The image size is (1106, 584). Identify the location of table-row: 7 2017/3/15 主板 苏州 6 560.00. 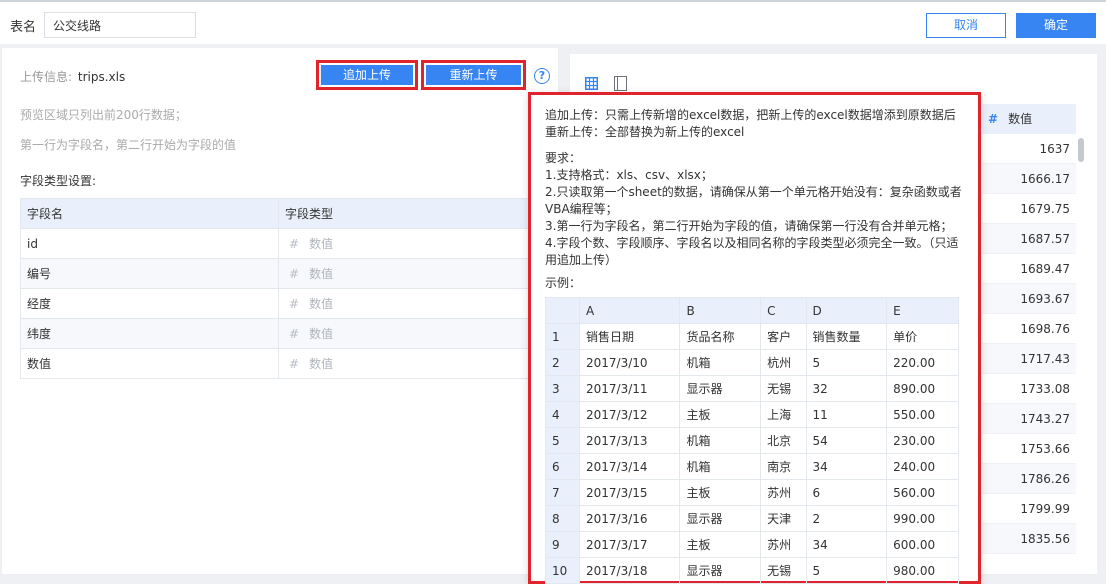
(752, 492).